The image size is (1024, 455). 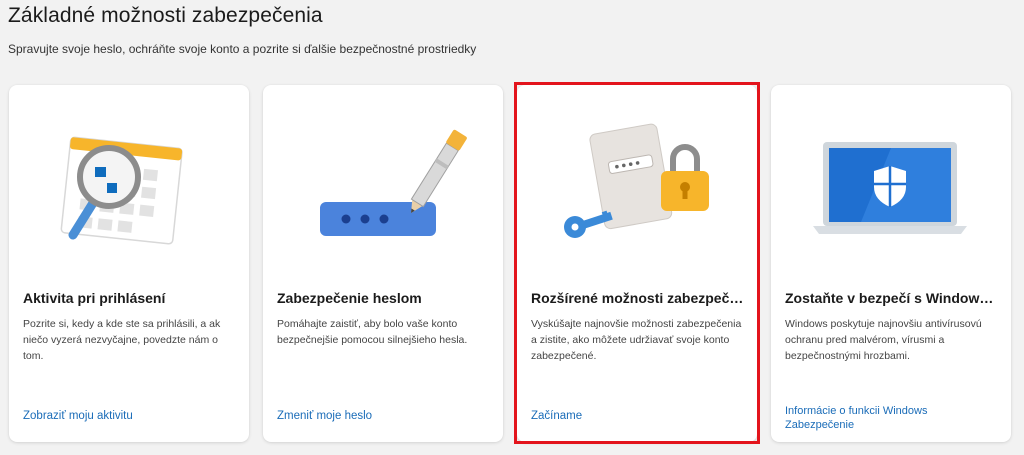 I want to click on view-activity-link: Zobraziť moju aktivitu, so click(x=129, y=416).